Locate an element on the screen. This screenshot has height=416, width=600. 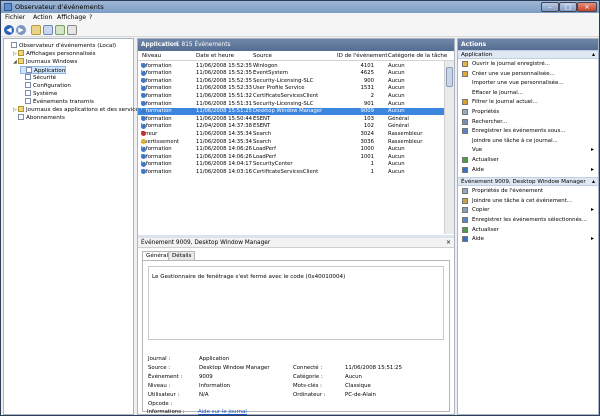
back-arrow-icon: ◀ is located at coordinates (9, 30).